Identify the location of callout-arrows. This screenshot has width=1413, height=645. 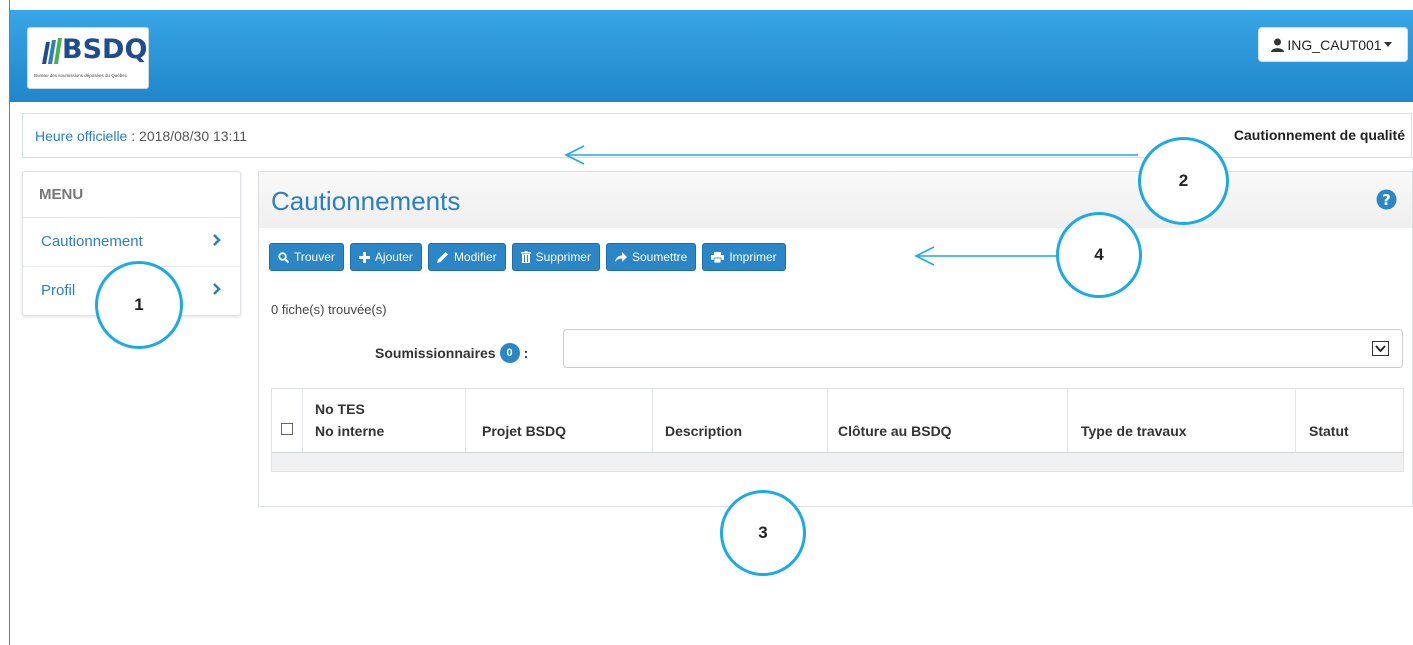
(851, 205).